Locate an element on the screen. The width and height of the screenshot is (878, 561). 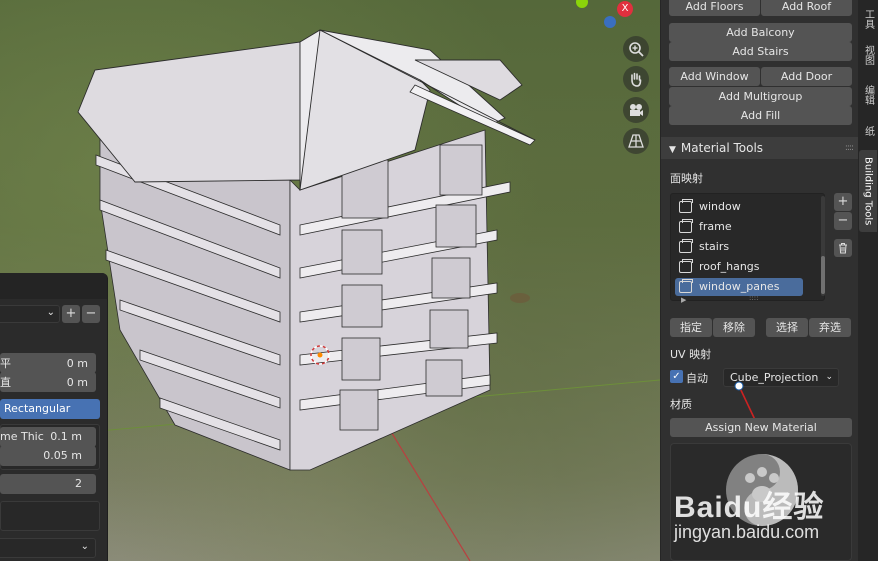
resize-grip-icon: :::: is located at coordinates (753, 298).